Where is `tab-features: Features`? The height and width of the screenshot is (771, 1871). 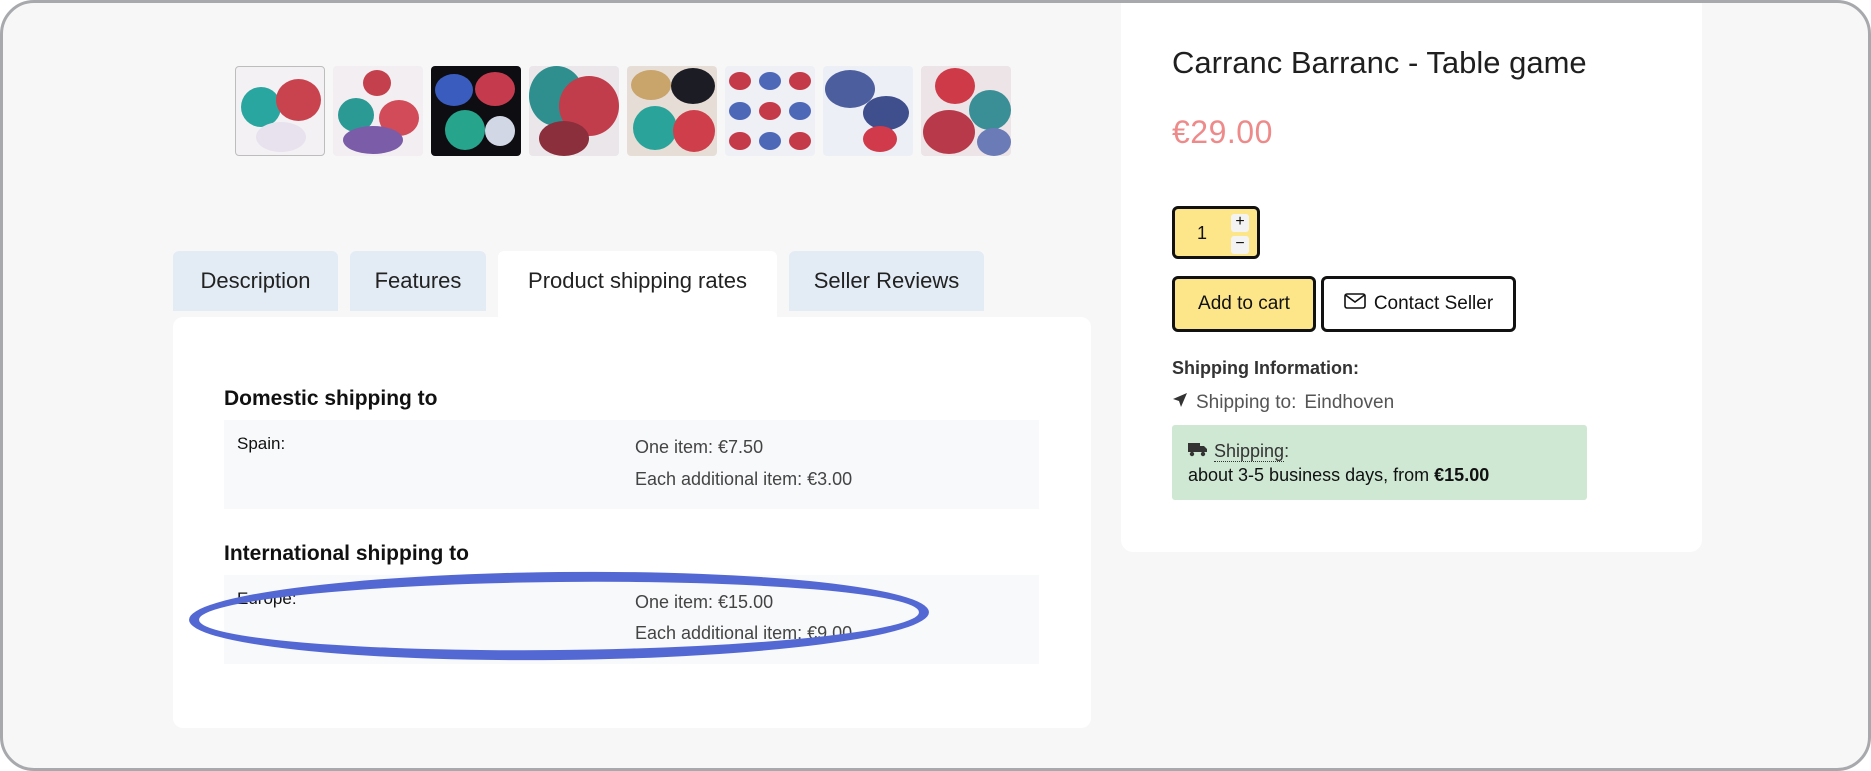
tab-features: Features is located at coordinates (418, 281).